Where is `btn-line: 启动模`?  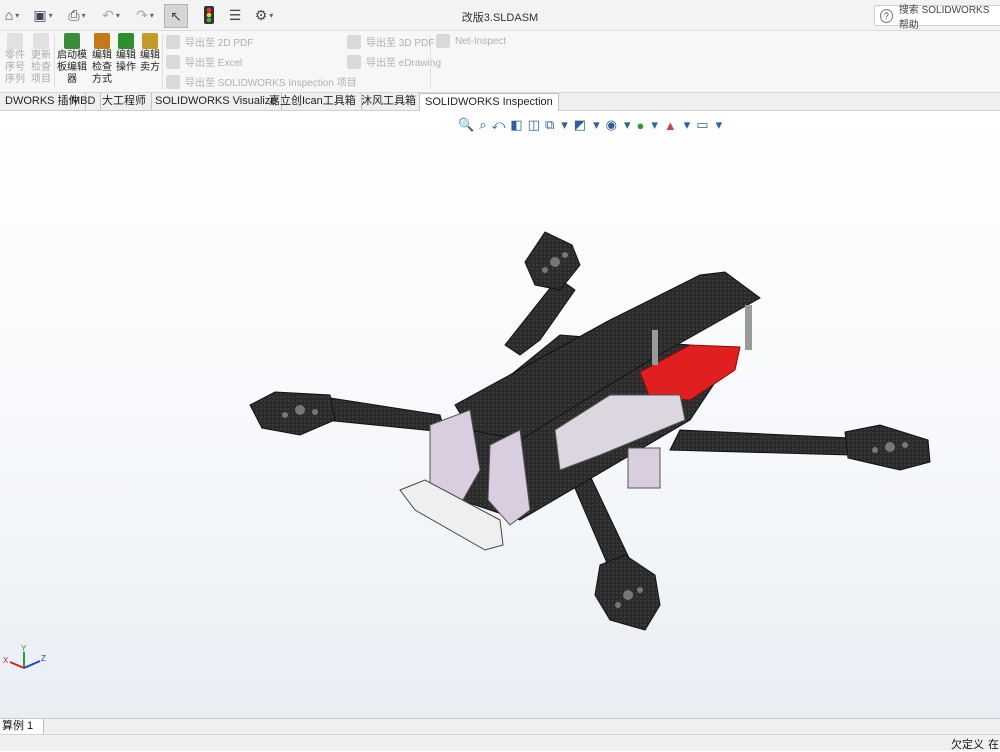
btn-line: 启动模 is located at coordinates (72, 55).